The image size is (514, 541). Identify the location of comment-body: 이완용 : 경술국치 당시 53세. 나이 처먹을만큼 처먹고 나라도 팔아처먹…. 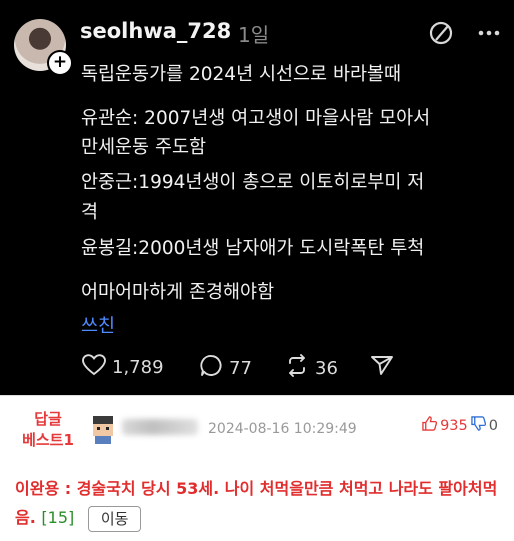
(260, 503).